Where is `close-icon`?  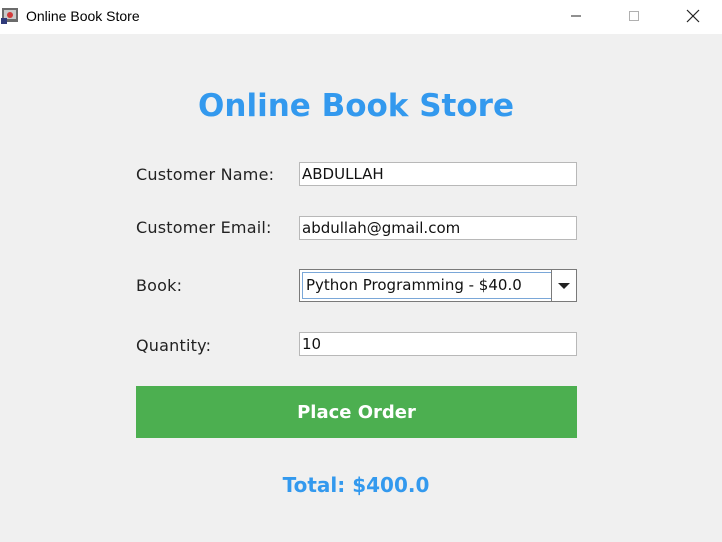
close-icon is located at coordinates (693, 16).